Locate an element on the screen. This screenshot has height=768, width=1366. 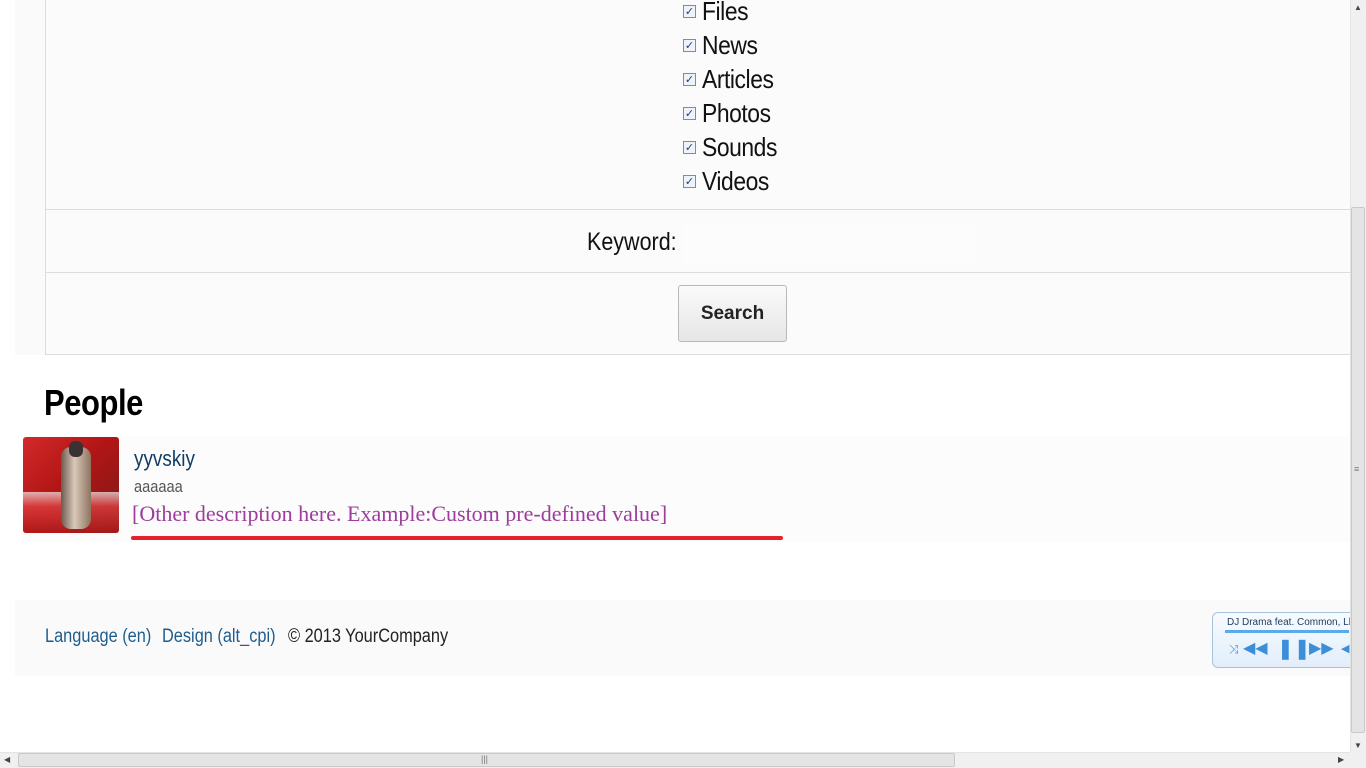
content-type-sounds: ✓ Sounds is located at coordinates (735, 147).